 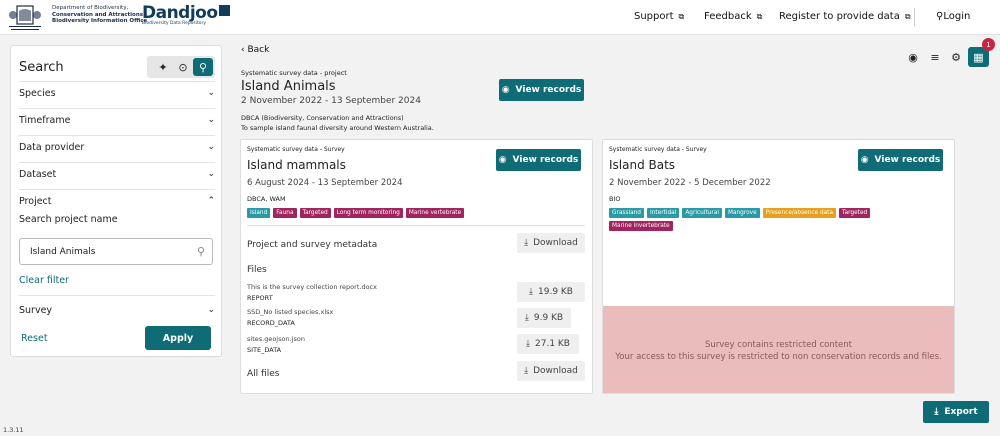 I want to click on project-view-records-button: ◉ View records, so click(x=541, y=90).